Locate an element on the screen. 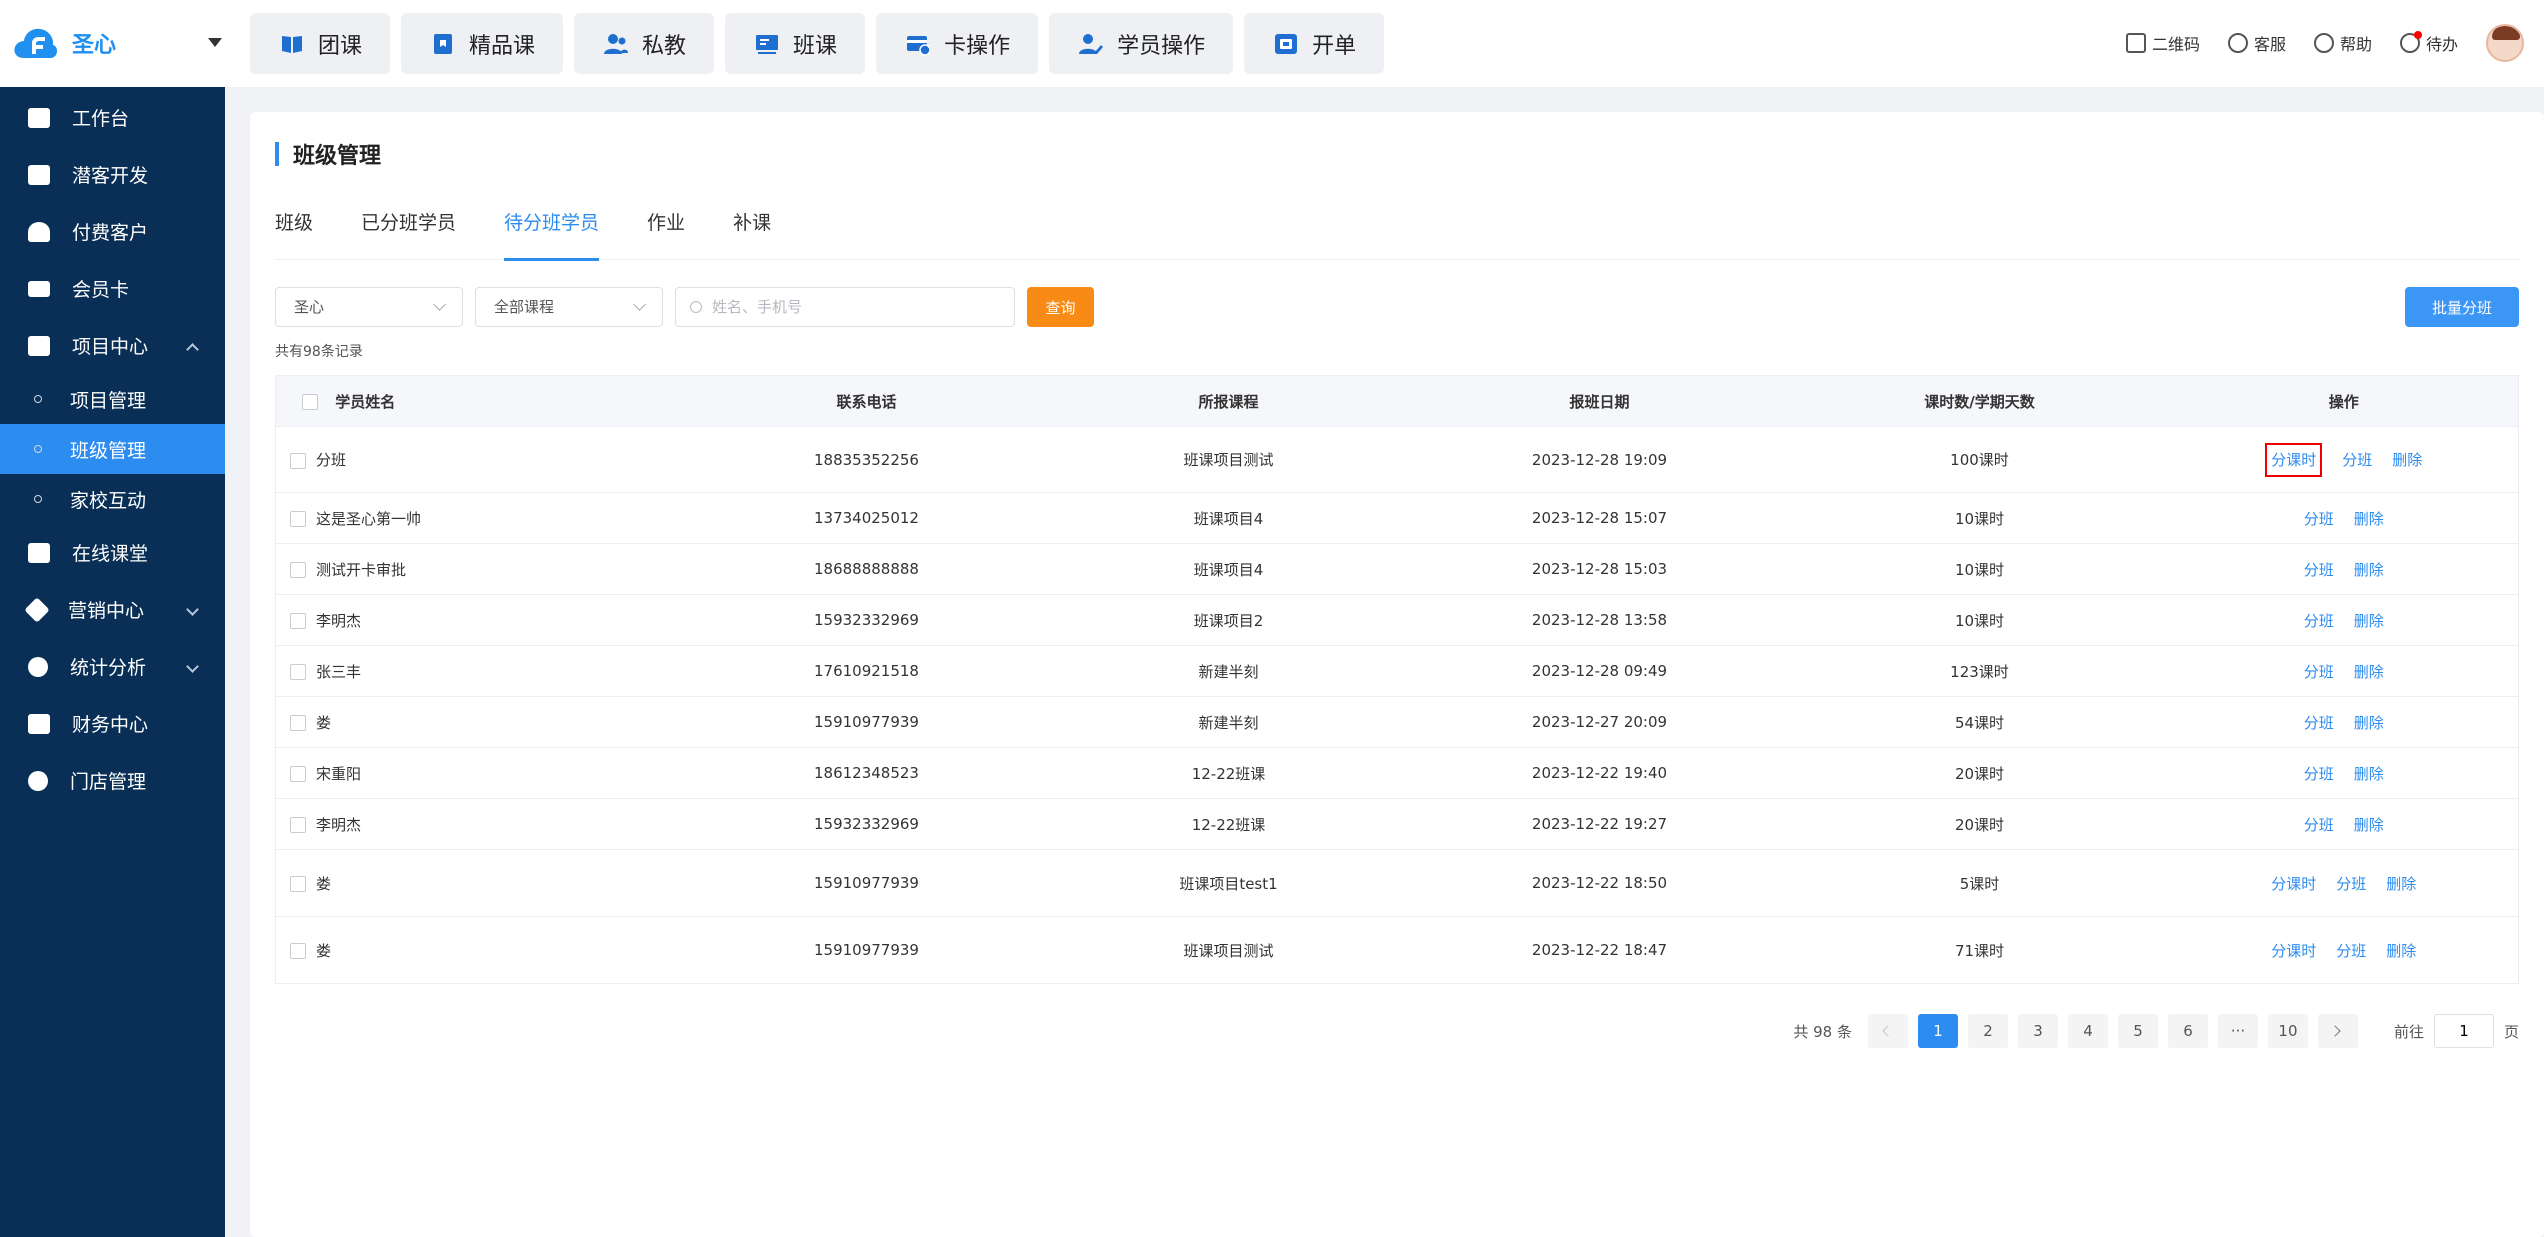 The image size is (2544, 1237). todo-button: 待办 is located at coordinates (2428, 43).